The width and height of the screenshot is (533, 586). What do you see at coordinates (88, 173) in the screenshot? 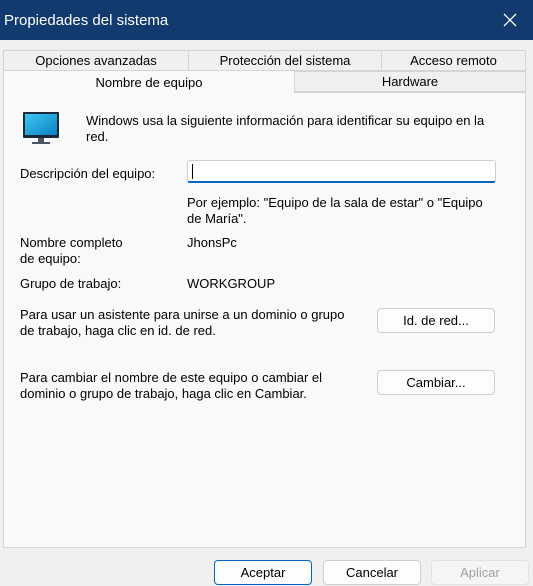
I see `description-label: Descripción del equipo:` at bounding box center [88, 173].